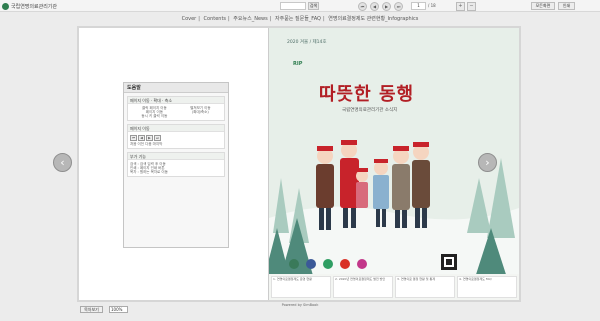  Describe the element at coordinates (543, 6) in the screenshot. I see `full-screen-button: 모든화면` at that location.